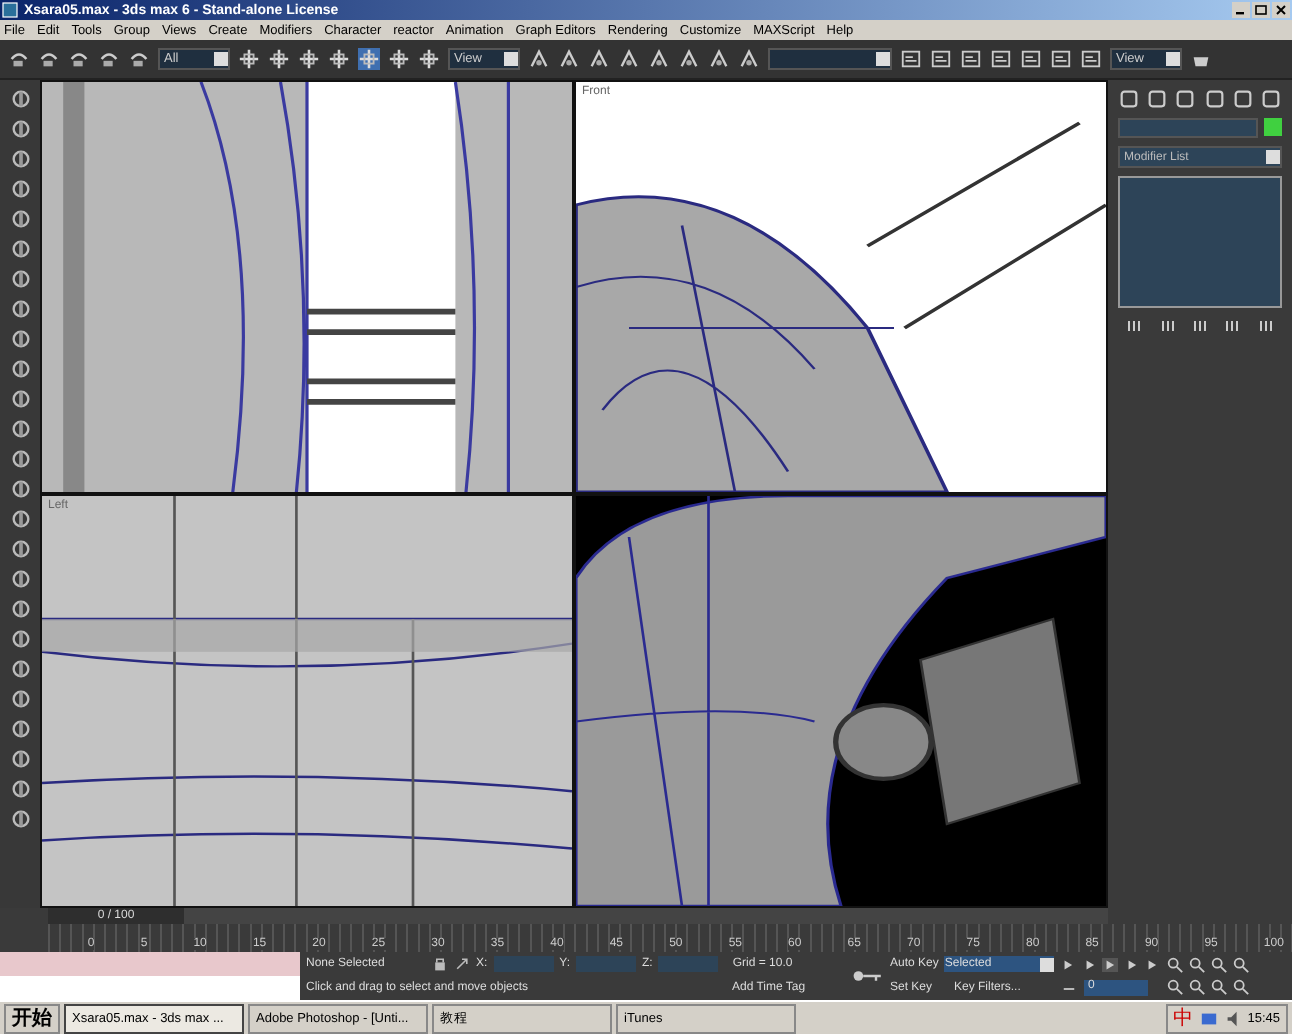 This screenshot has height=1034, width=1292. I want to click on close-icon, so click(1281, 10).